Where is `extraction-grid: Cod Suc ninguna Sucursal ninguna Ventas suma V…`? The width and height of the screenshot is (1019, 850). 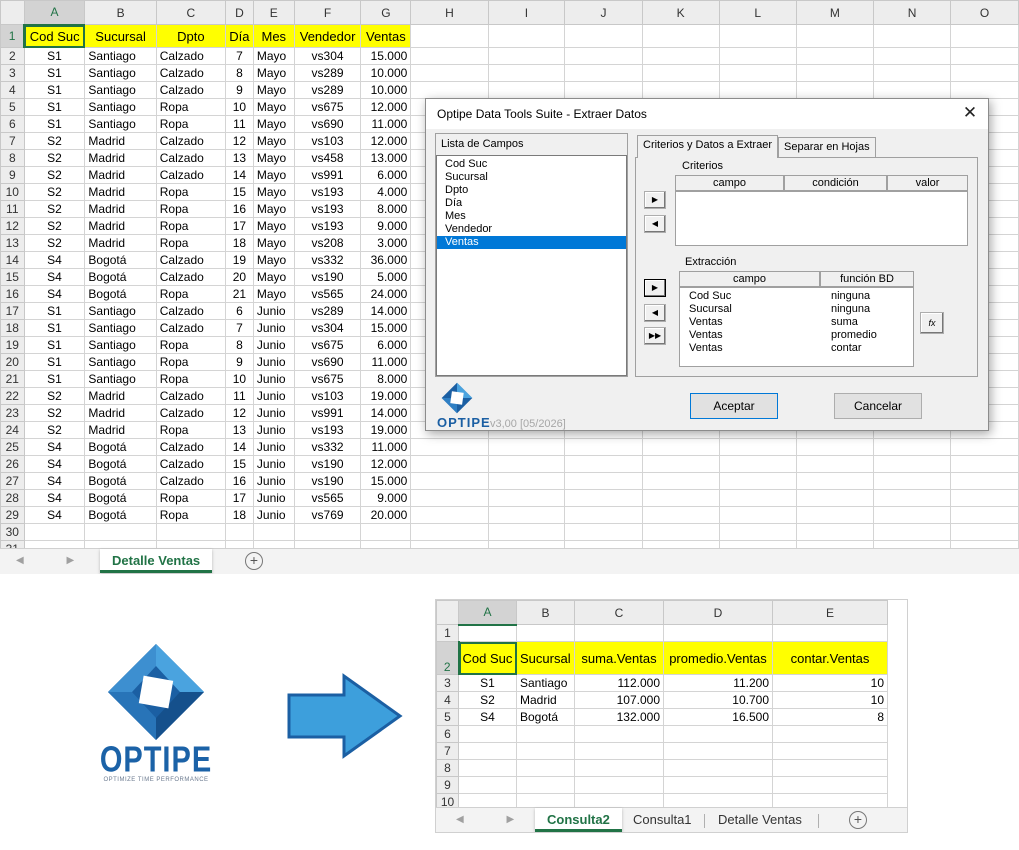 extraction-grid: Cod Suc ninguna Sucursal ninguna Ventas suma V… is located at coordinates (796, 327).